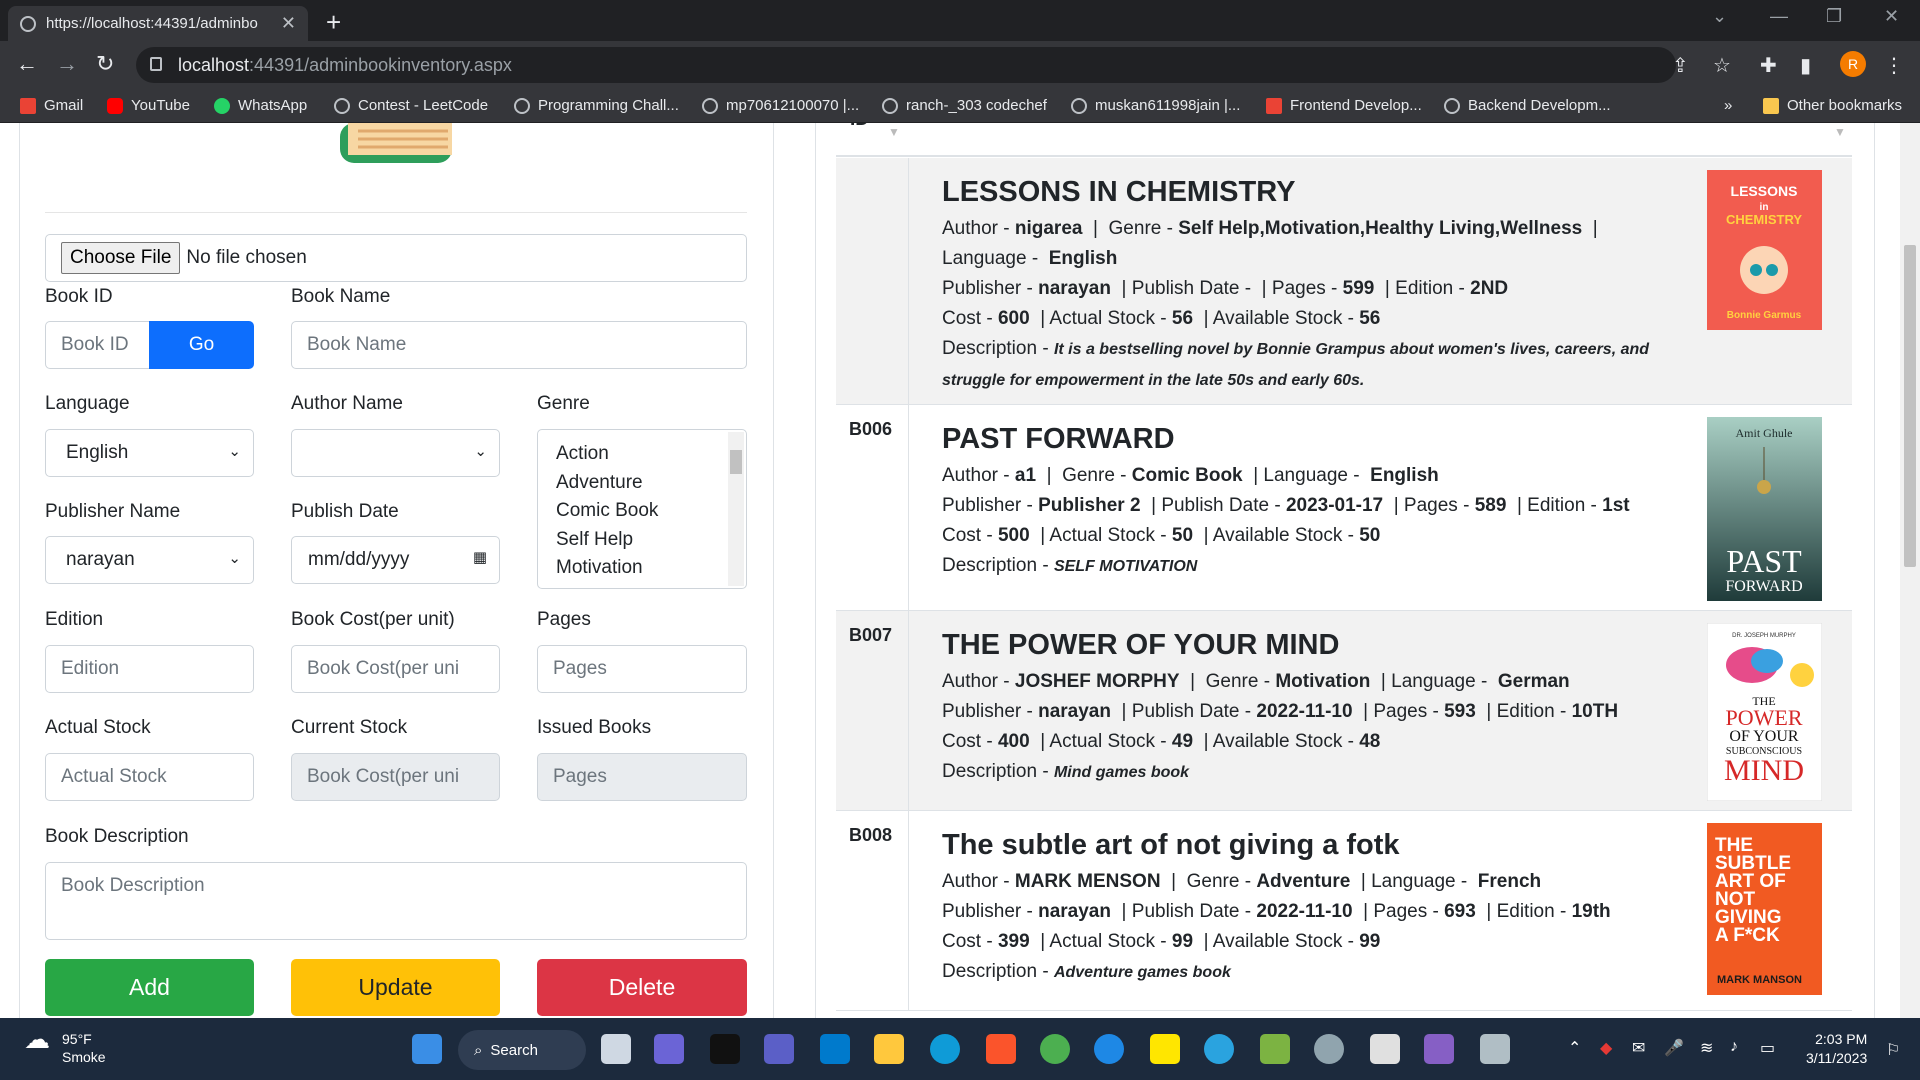 Image resolution: width=1920 pixels, height=1080 pixels. I want to click on genre-option: Self Help, so click(651, 540).